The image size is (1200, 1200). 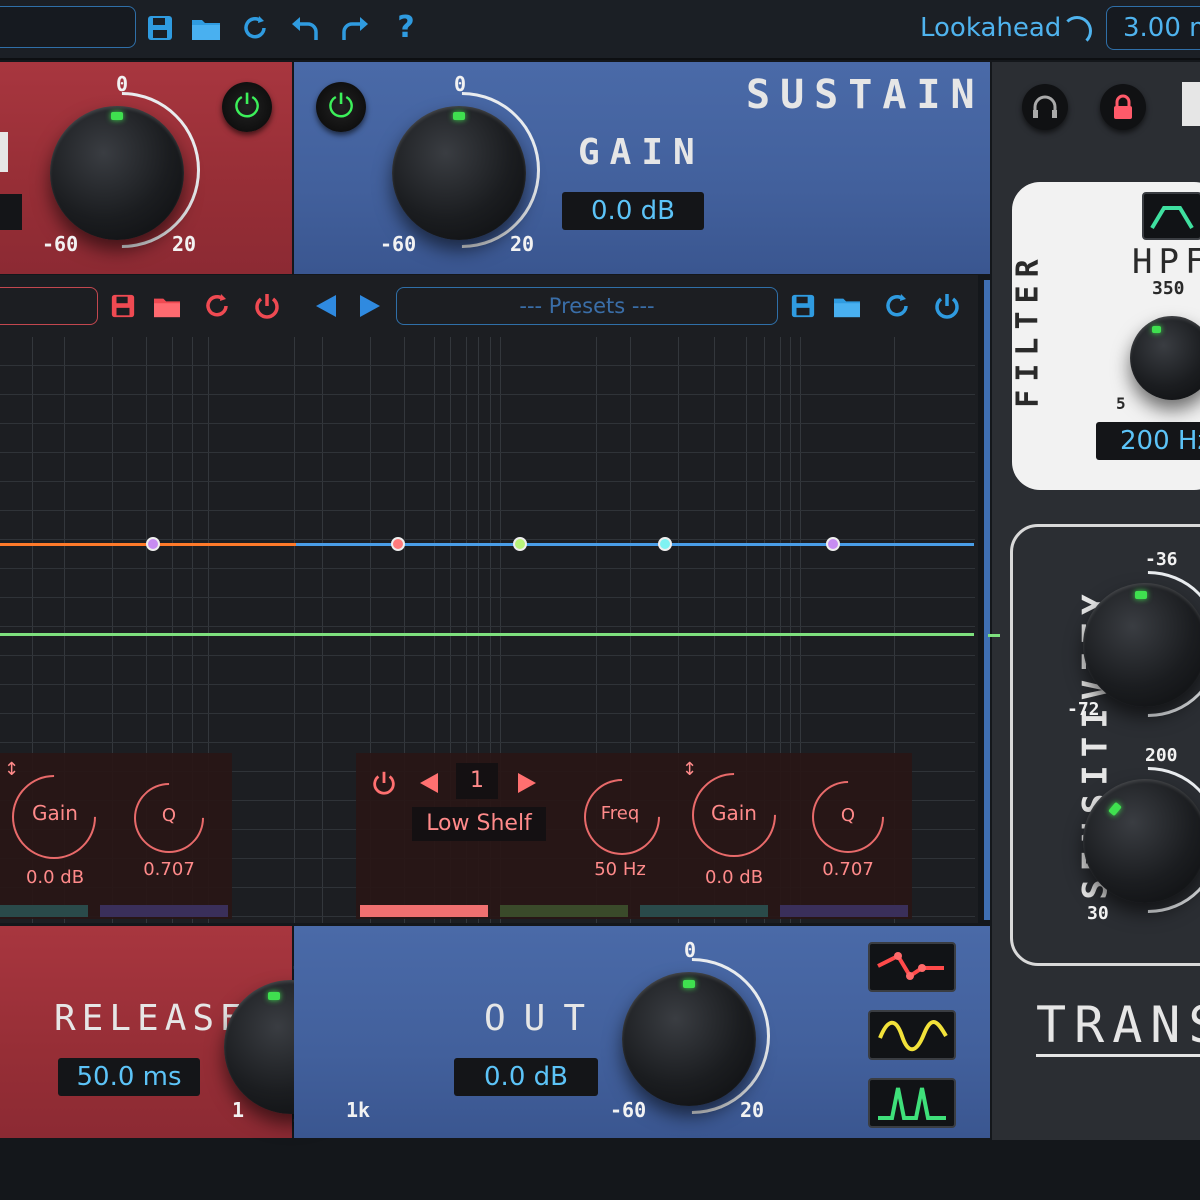 What do you see at coordinates (60, 244) in the screenshot?
I see `attack-scale-min: -60` at bounding box center [60, 244].